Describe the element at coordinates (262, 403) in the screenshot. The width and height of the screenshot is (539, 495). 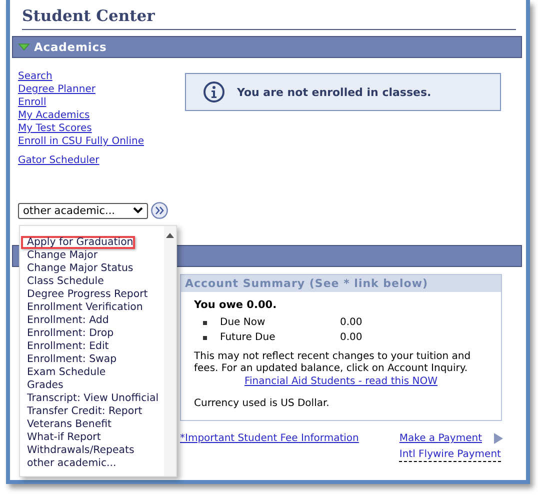
I see `currency-note: Currency used is US Dollar.` at that location.